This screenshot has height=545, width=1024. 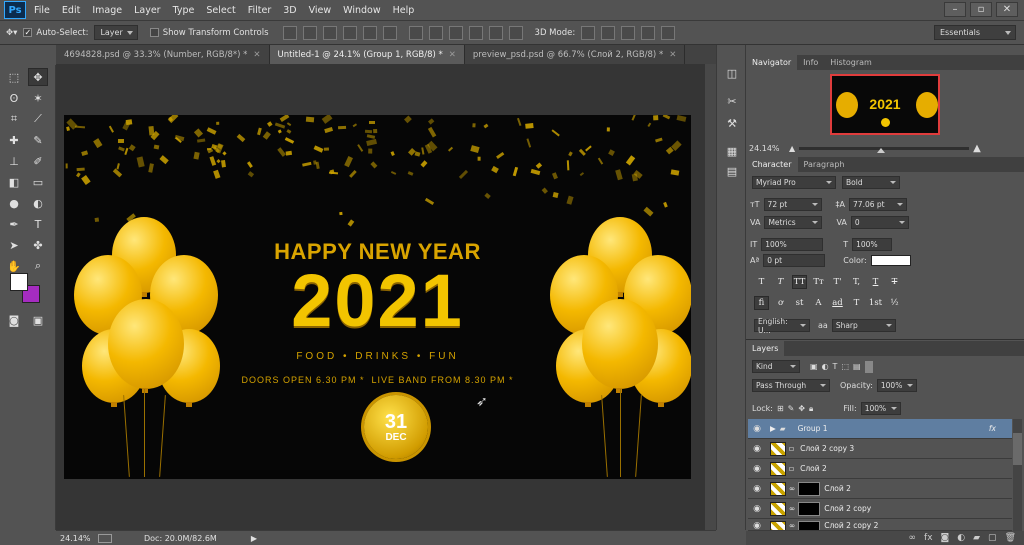 I want to click on layer-filter-dropdown: Kind, so click(x=776, y=366).